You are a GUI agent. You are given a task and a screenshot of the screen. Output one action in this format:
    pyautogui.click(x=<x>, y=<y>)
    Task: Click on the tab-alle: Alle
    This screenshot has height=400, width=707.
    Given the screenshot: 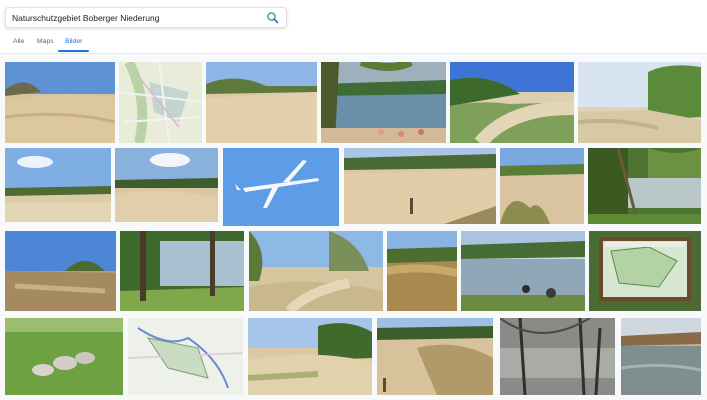 What is the action you would take?
    pyautogui.click(x=18, y=41)
    